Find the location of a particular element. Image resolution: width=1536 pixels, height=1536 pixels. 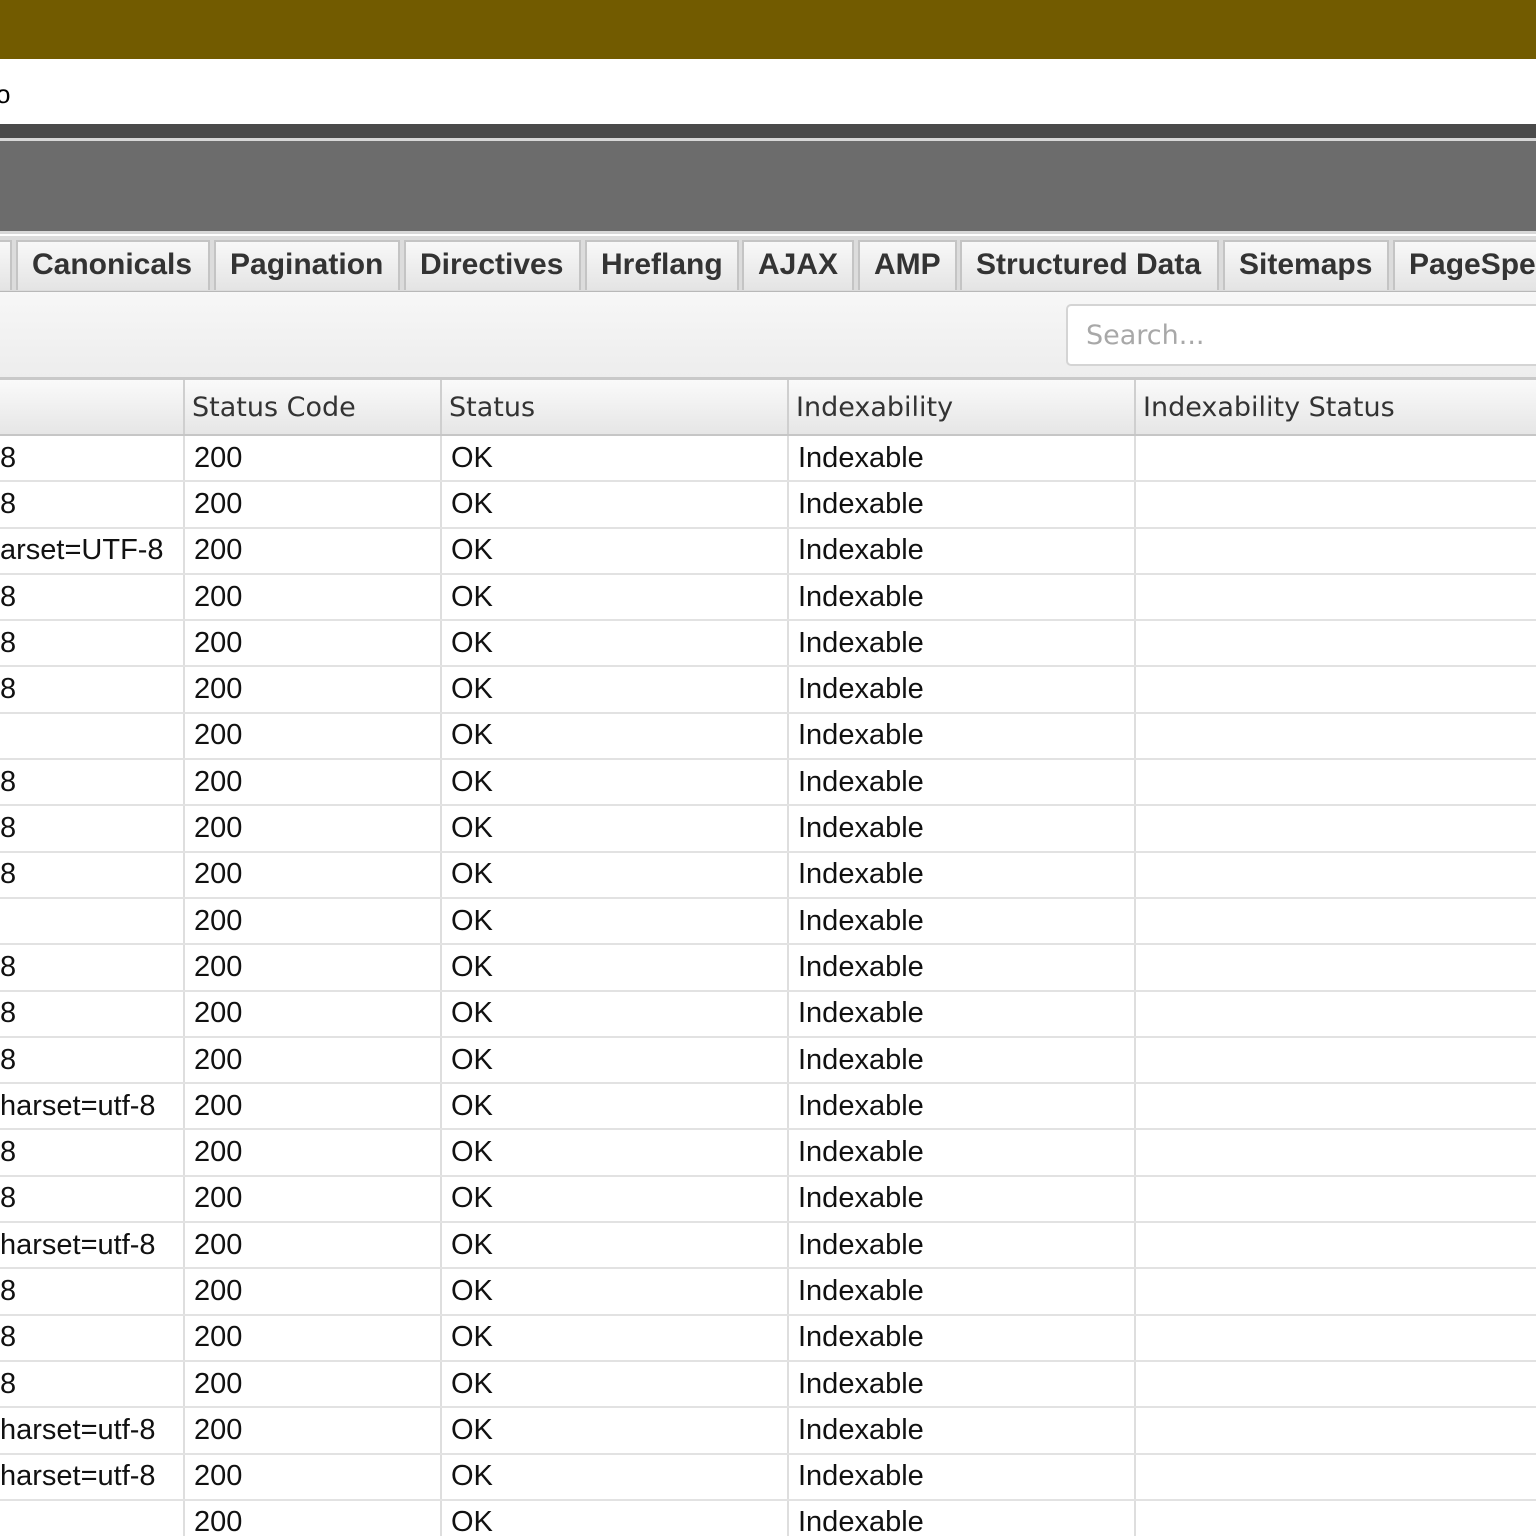

search-input is located at coordinates (1301, 335).